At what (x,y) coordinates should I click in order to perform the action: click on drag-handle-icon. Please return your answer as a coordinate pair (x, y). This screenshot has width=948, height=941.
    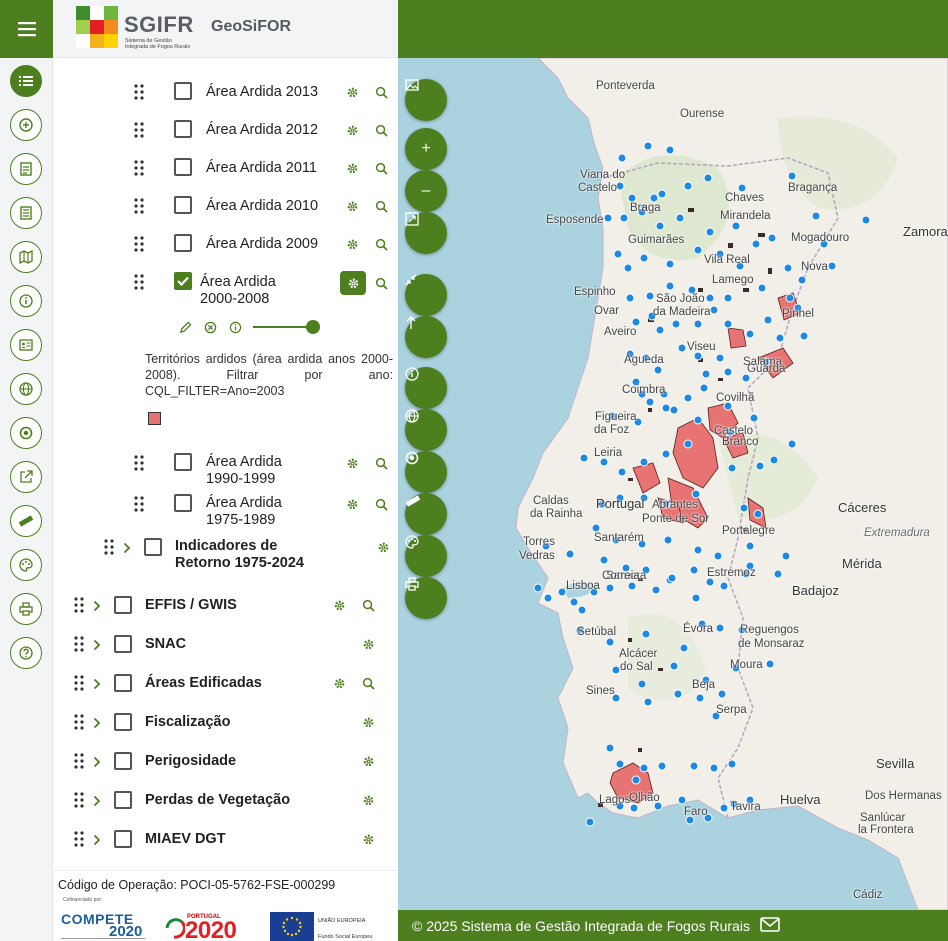
    Looking at the image, I should click on (139, 282).